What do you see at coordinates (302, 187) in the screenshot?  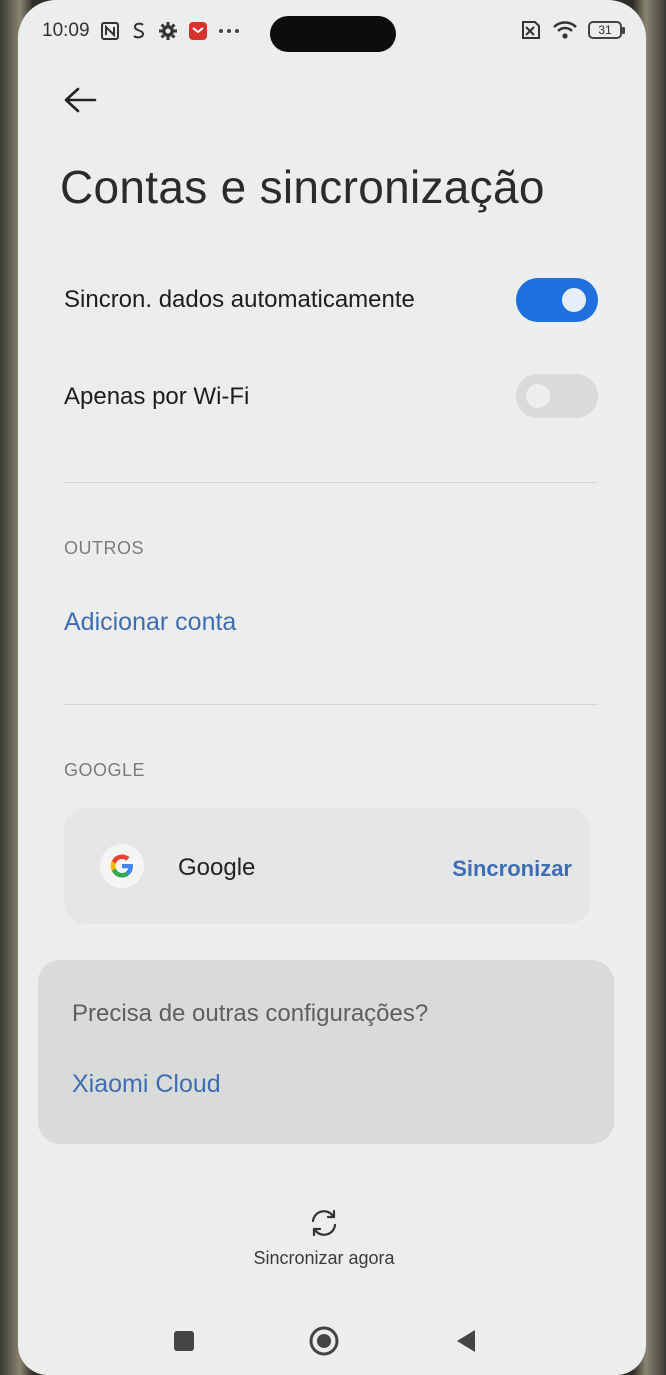 I see `page-title: Contas e sincronização` at bounding box center [302, 187].